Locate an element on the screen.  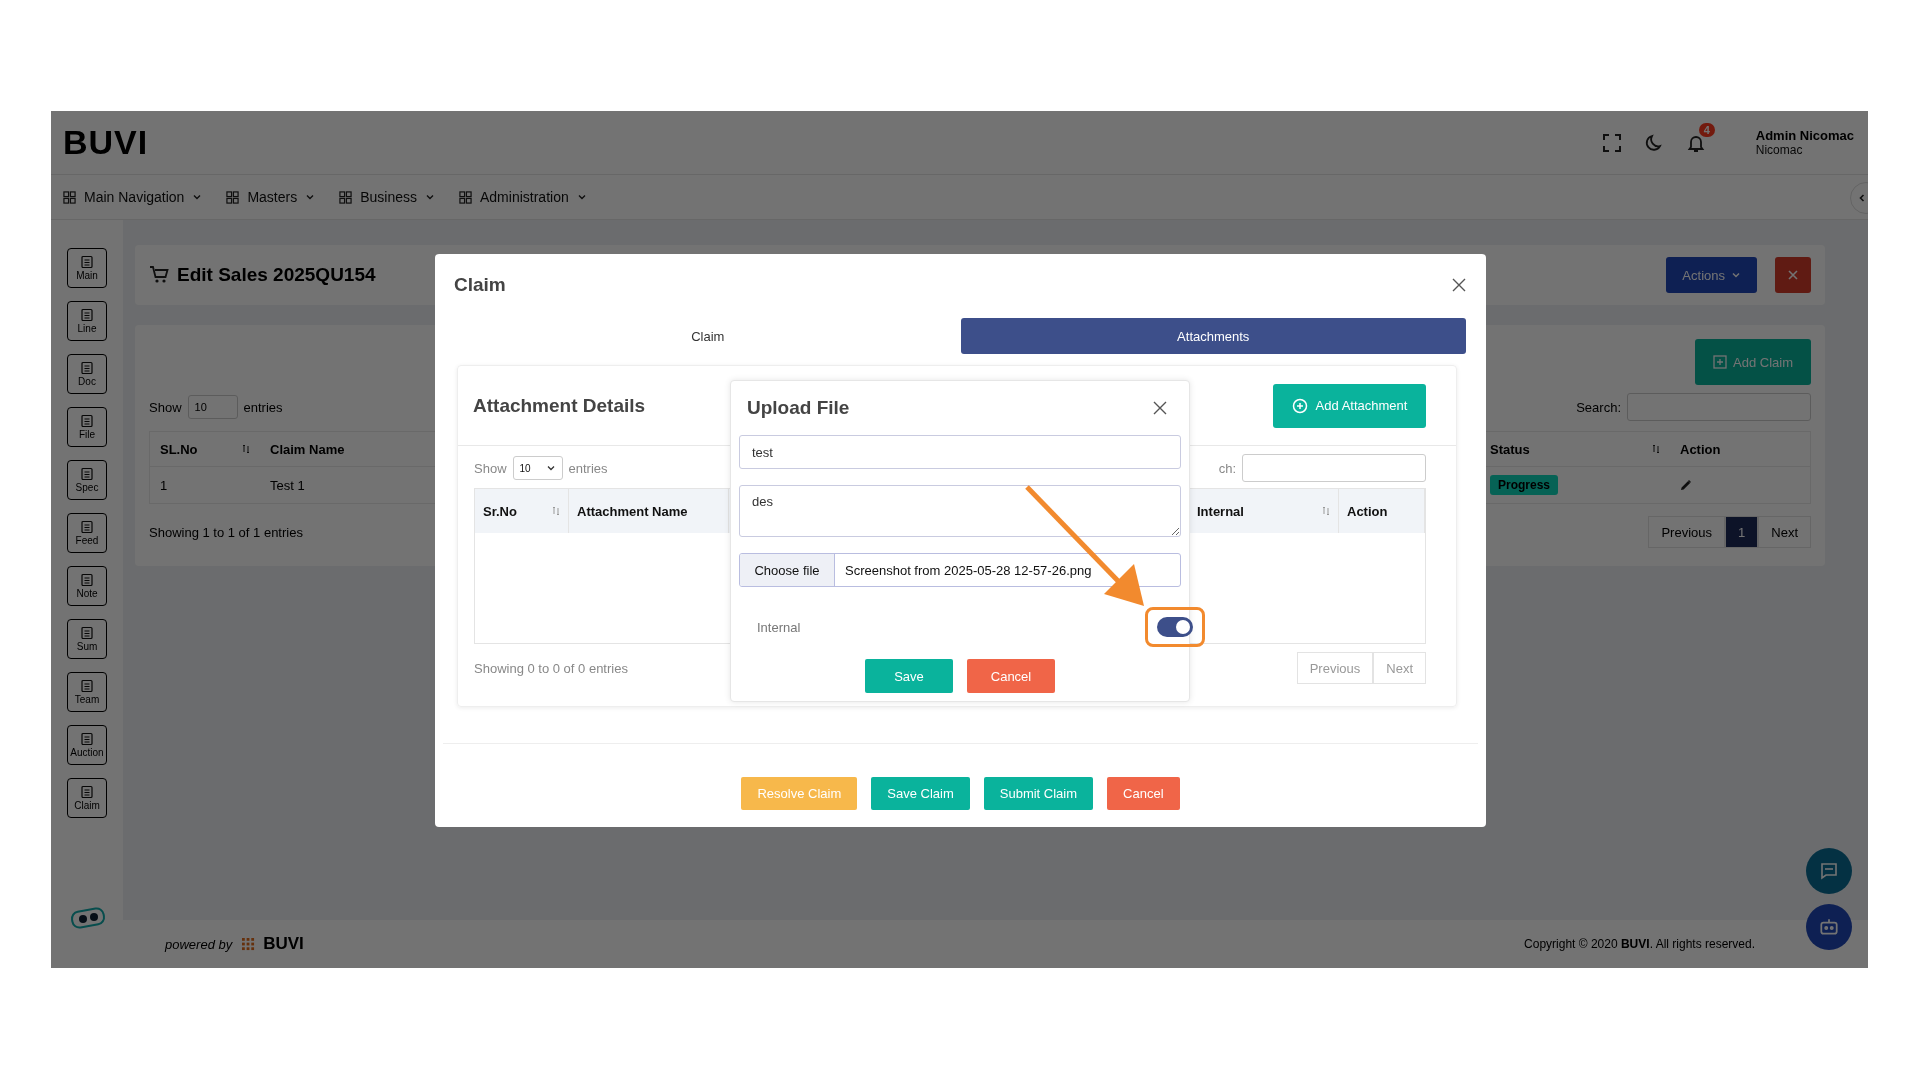
sidebar-item: Main is located at coordinates (87, 268).